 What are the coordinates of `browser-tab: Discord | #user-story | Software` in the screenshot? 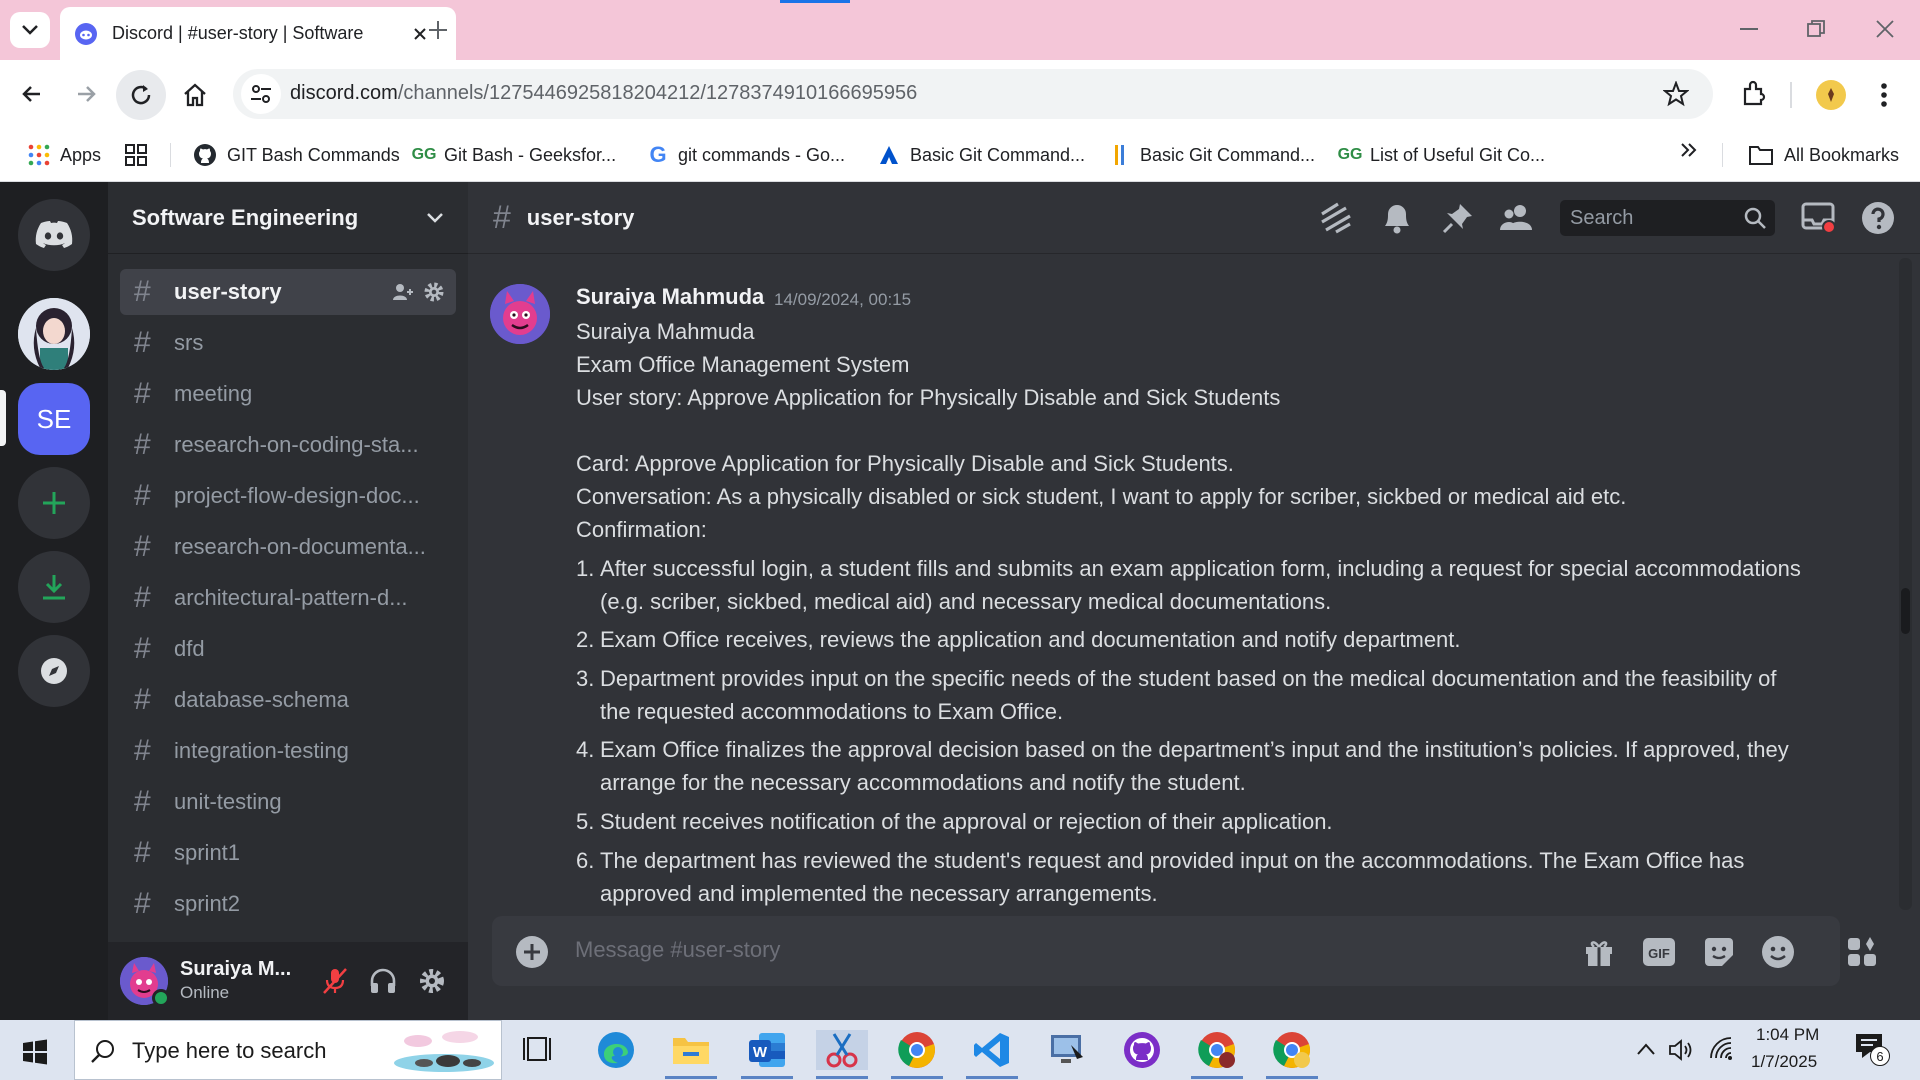 It's located at (258, 33).